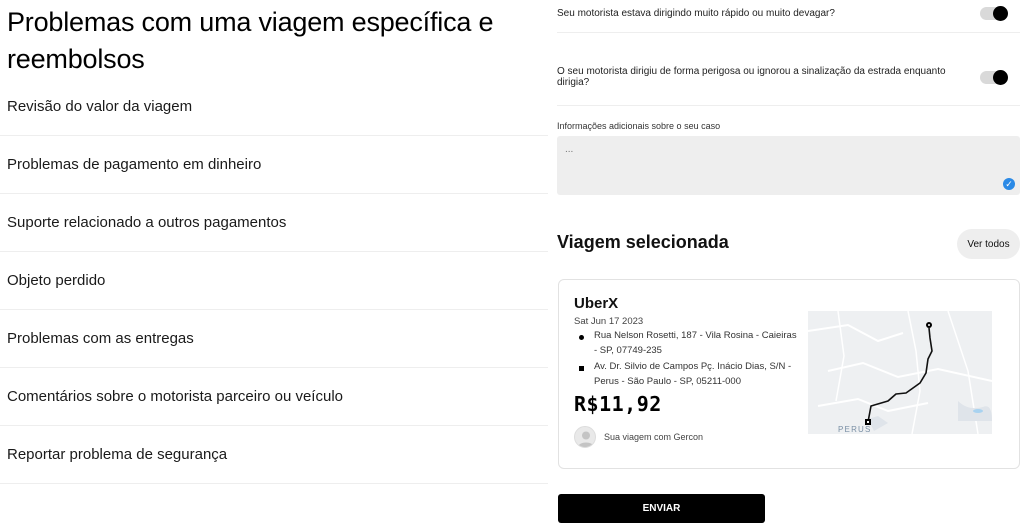 The width and height of the screenshot is (1024, 531). I want to click on menu-item-trip-value-review: Revisão do valor da viagem, so click(274, 107).